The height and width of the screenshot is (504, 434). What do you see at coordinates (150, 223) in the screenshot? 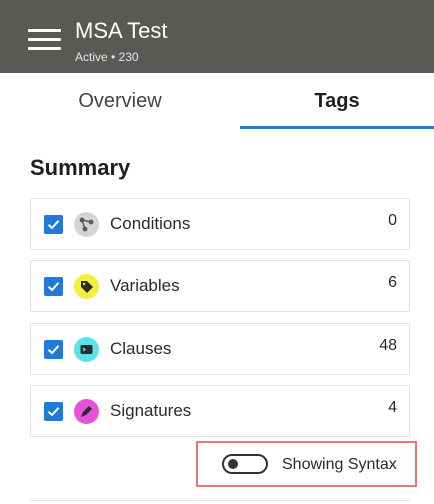
I see `conditions-label: Conditions` at bounding box center [150, 223].